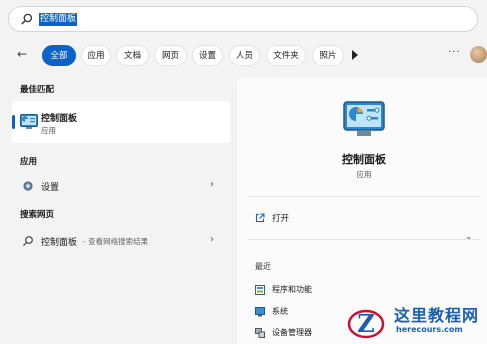 The width and height of the screenshot is (487, 344). I want to click on ellipsis-icon: ···, so click(454, 52).